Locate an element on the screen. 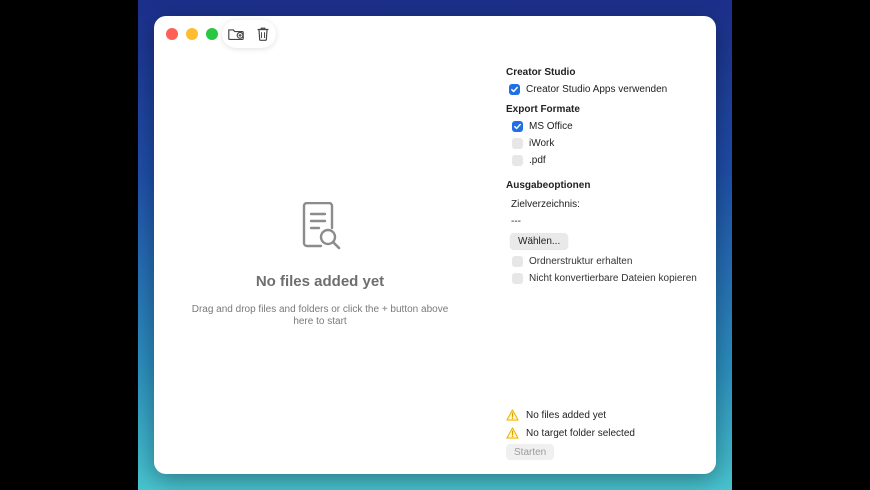  minimize-window-button is located at coordinates (192, 34).